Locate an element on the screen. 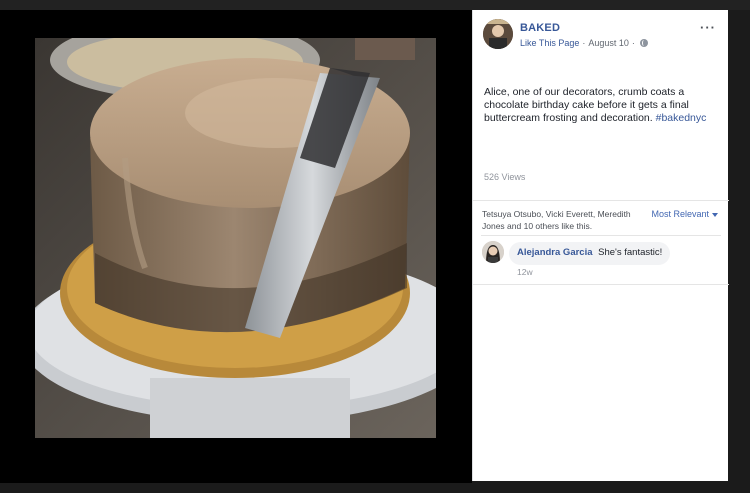 The width and height of the screenshot is (750, 493). page-name-link: BAKED is located at coordinates (540, 28).